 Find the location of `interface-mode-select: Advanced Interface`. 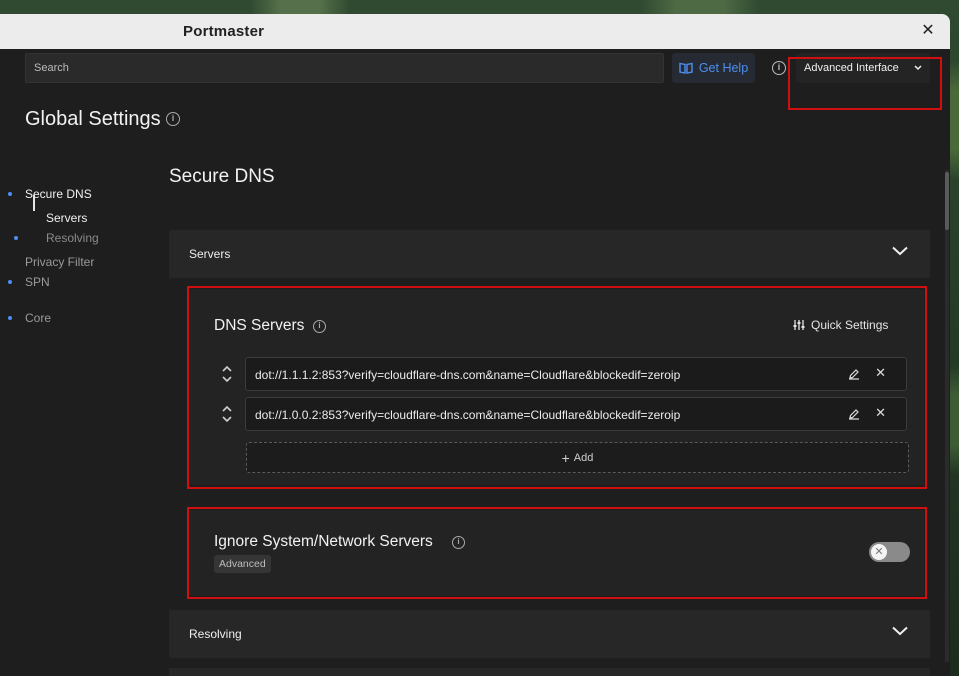

interface-mode-select: Advanced Interface is located at coordinates (863, 68).